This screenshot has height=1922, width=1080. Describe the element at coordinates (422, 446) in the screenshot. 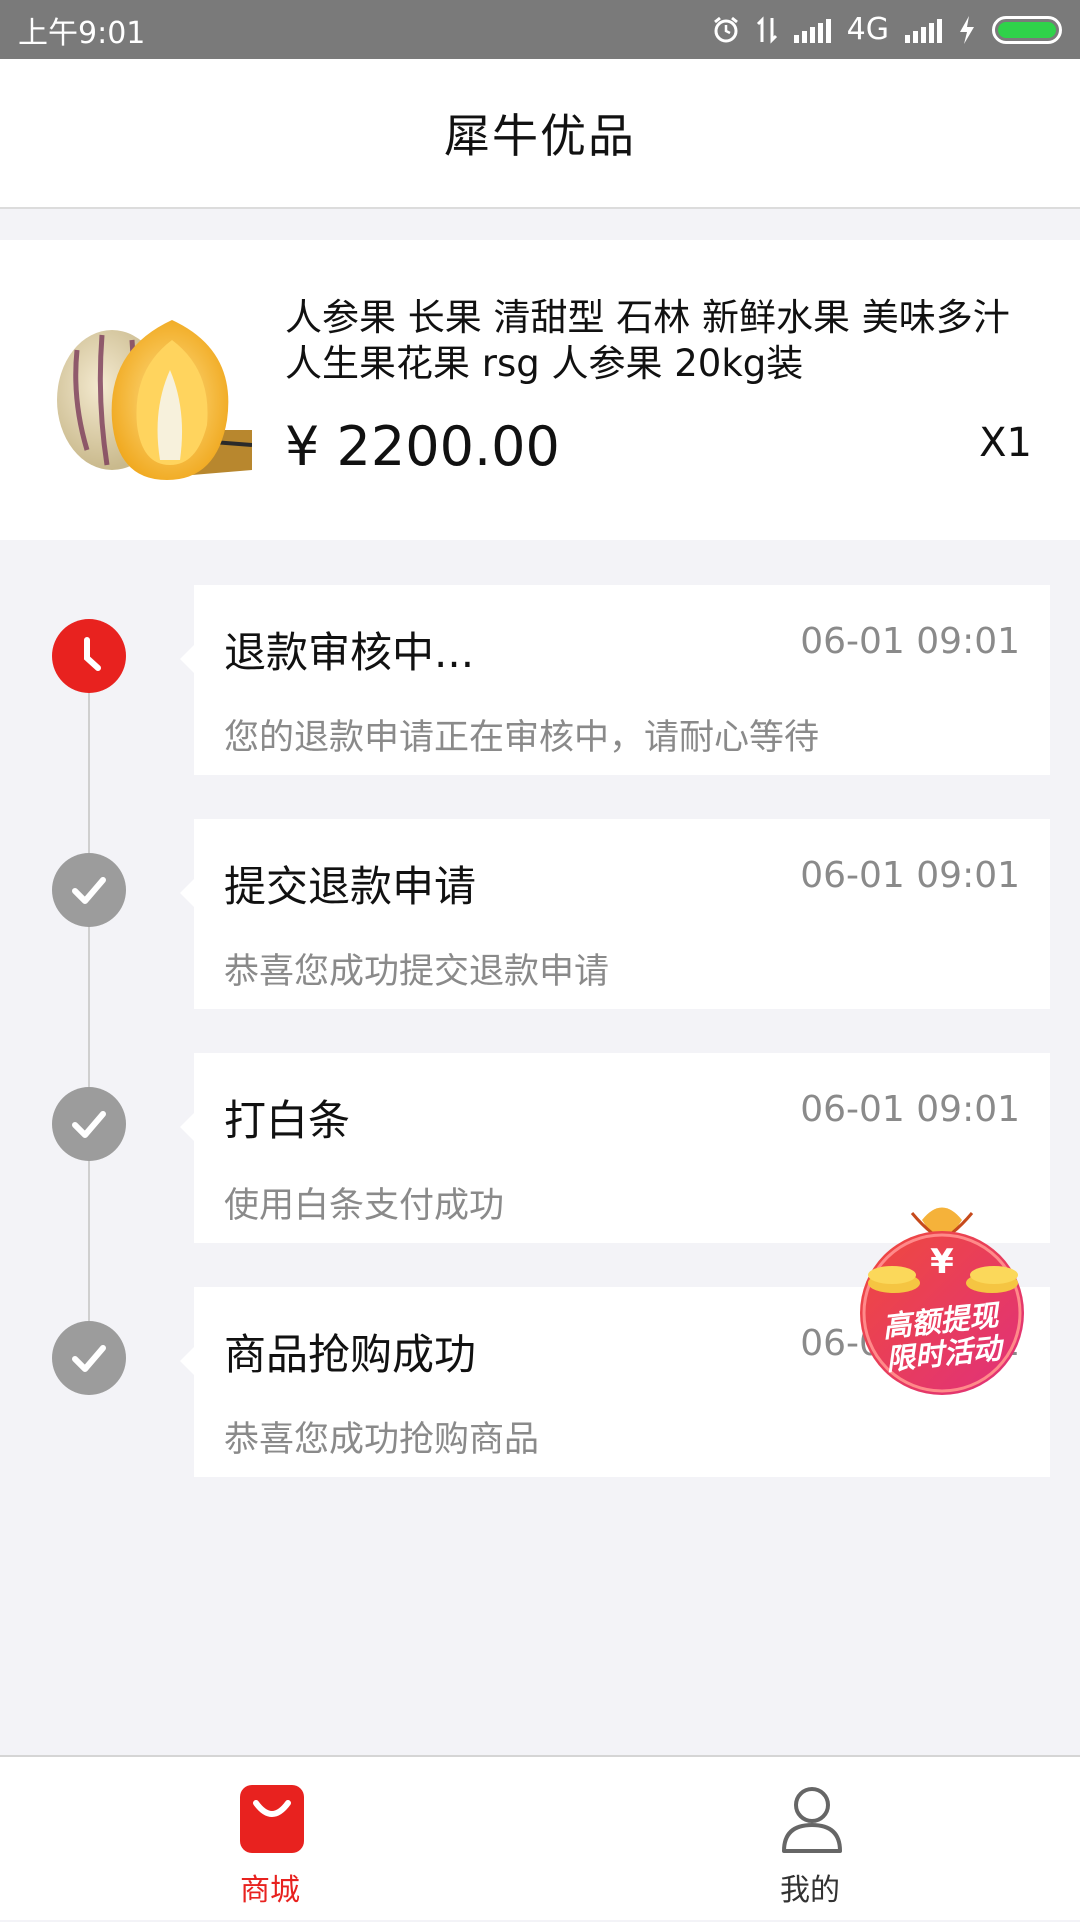

I see `product-price: ¥ 2200.00` at that location.